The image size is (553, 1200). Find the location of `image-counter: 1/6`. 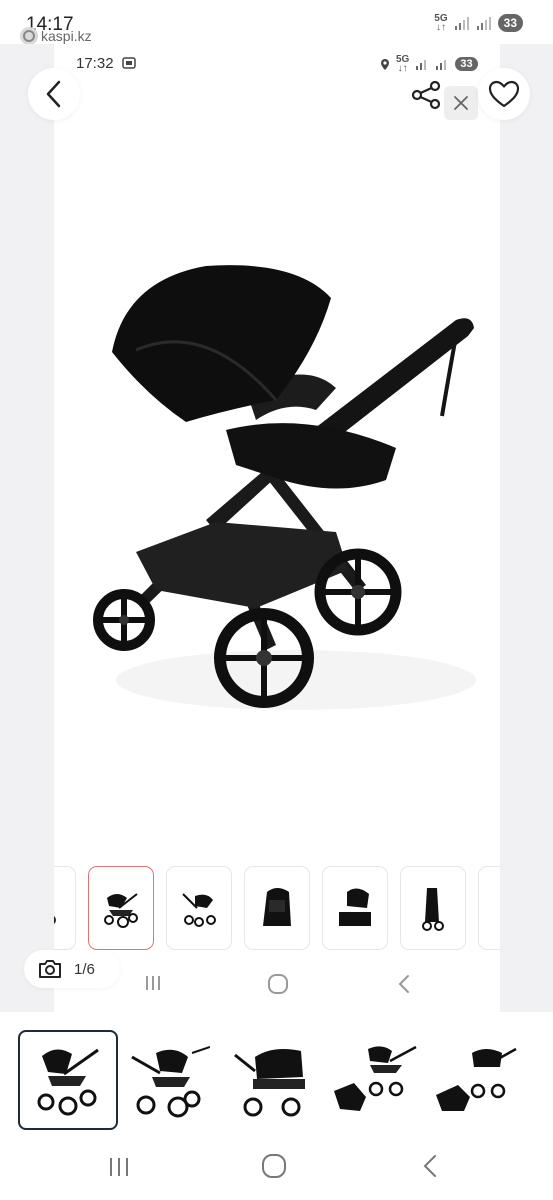

image-counter: 1/6 is located at coordinates (84, 969).